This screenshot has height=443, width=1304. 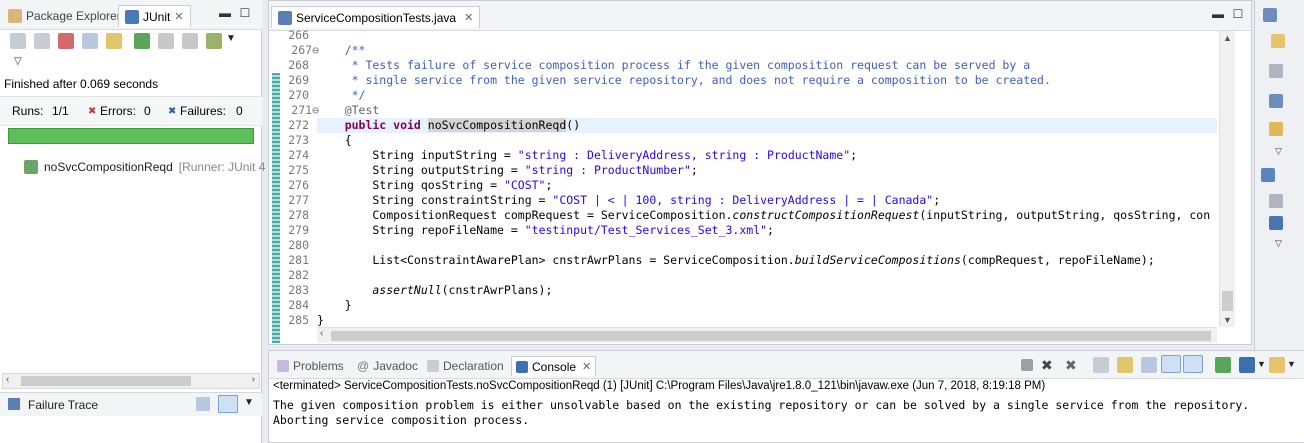 What do you see at coordinates (1268, 175) in the screenshot?
I see `hierarchy-icon` at bounding box center [1268, 175].